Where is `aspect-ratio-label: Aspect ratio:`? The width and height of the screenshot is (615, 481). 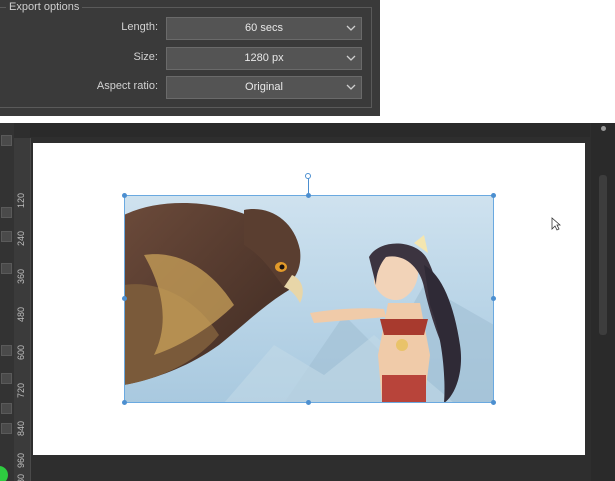 aspect-ratio-label: Aspect ratio: is located at coordinates (127, 86).